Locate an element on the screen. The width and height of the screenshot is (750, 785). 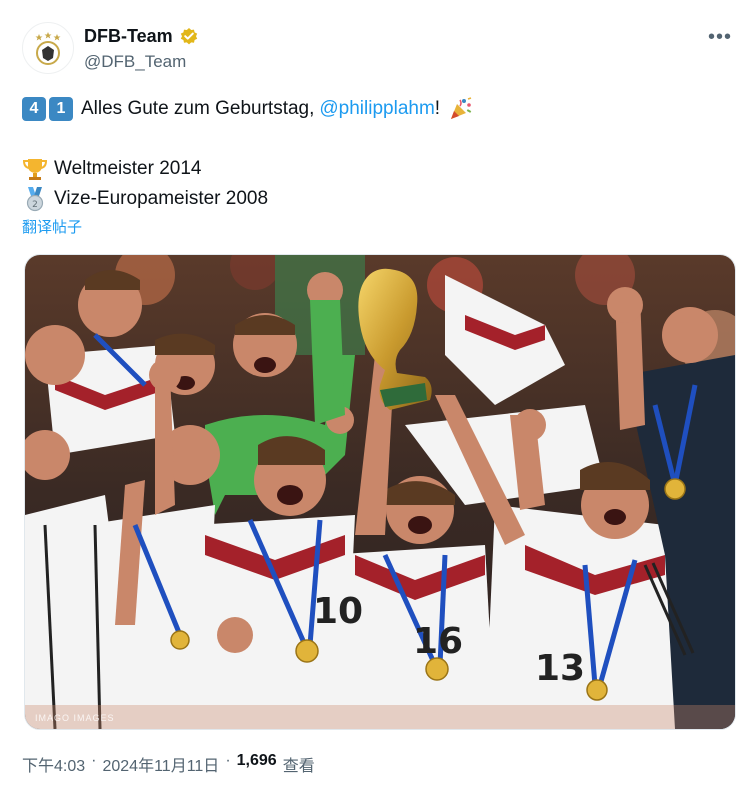
tweet-meta: 下午4:03 · 2024年11月11日 · 1,696 查看 is located at coordinates (168, 764).